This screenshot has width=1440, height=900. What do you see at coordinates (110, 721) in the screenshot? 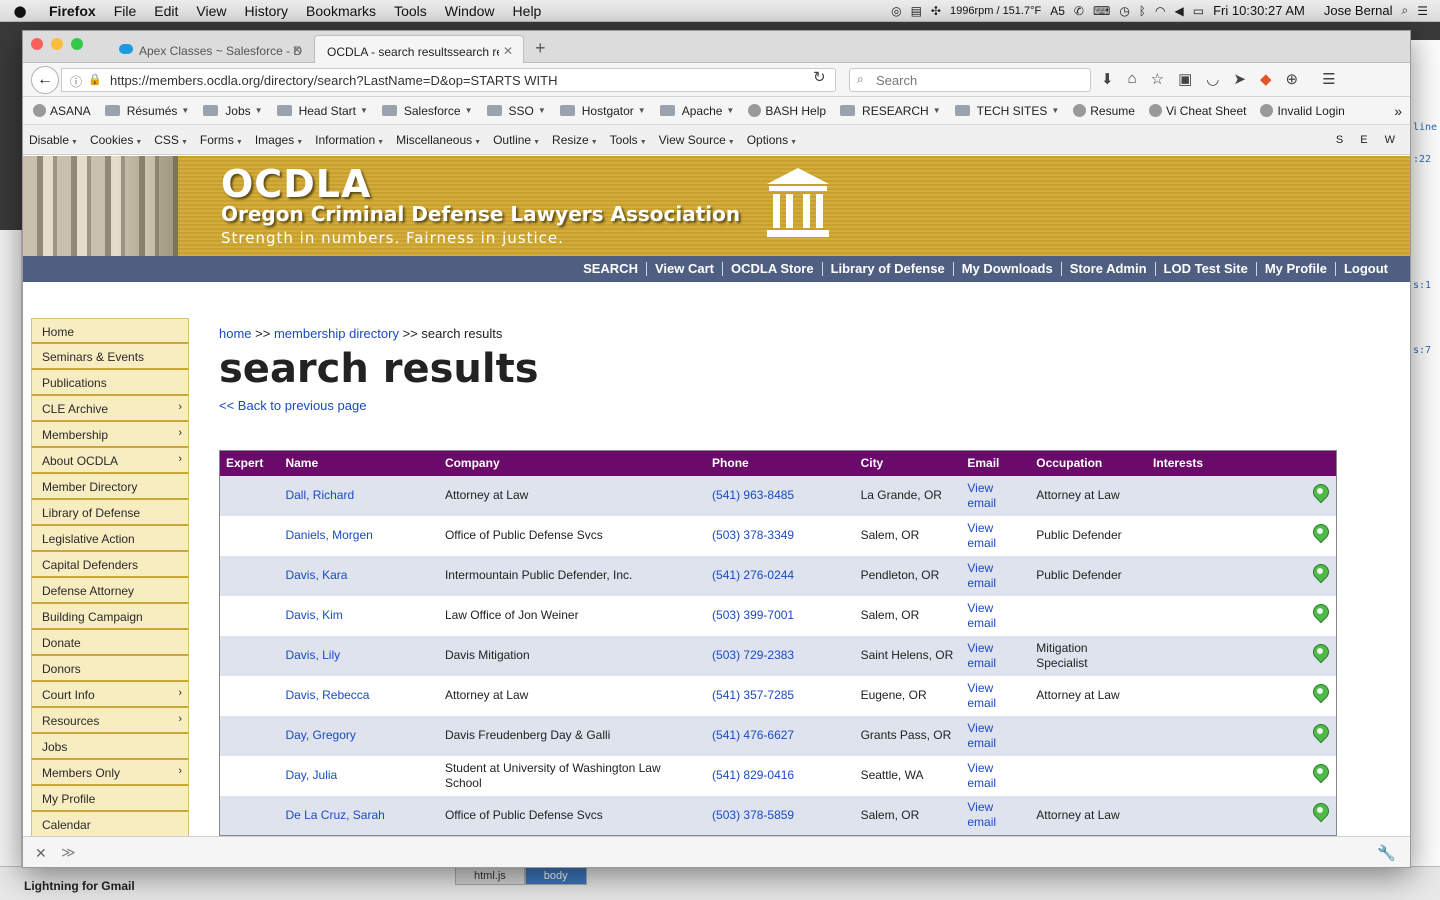
I see `sidebar-item: Resources ›` at bounding box center [110, 721].